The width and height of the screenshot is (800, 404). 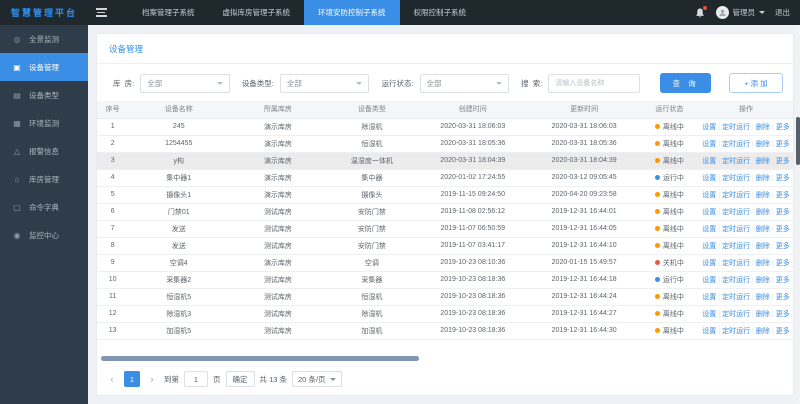 I want to click on sidebar-item-alarms: △ 报警信息, so click(x=44, y=151).